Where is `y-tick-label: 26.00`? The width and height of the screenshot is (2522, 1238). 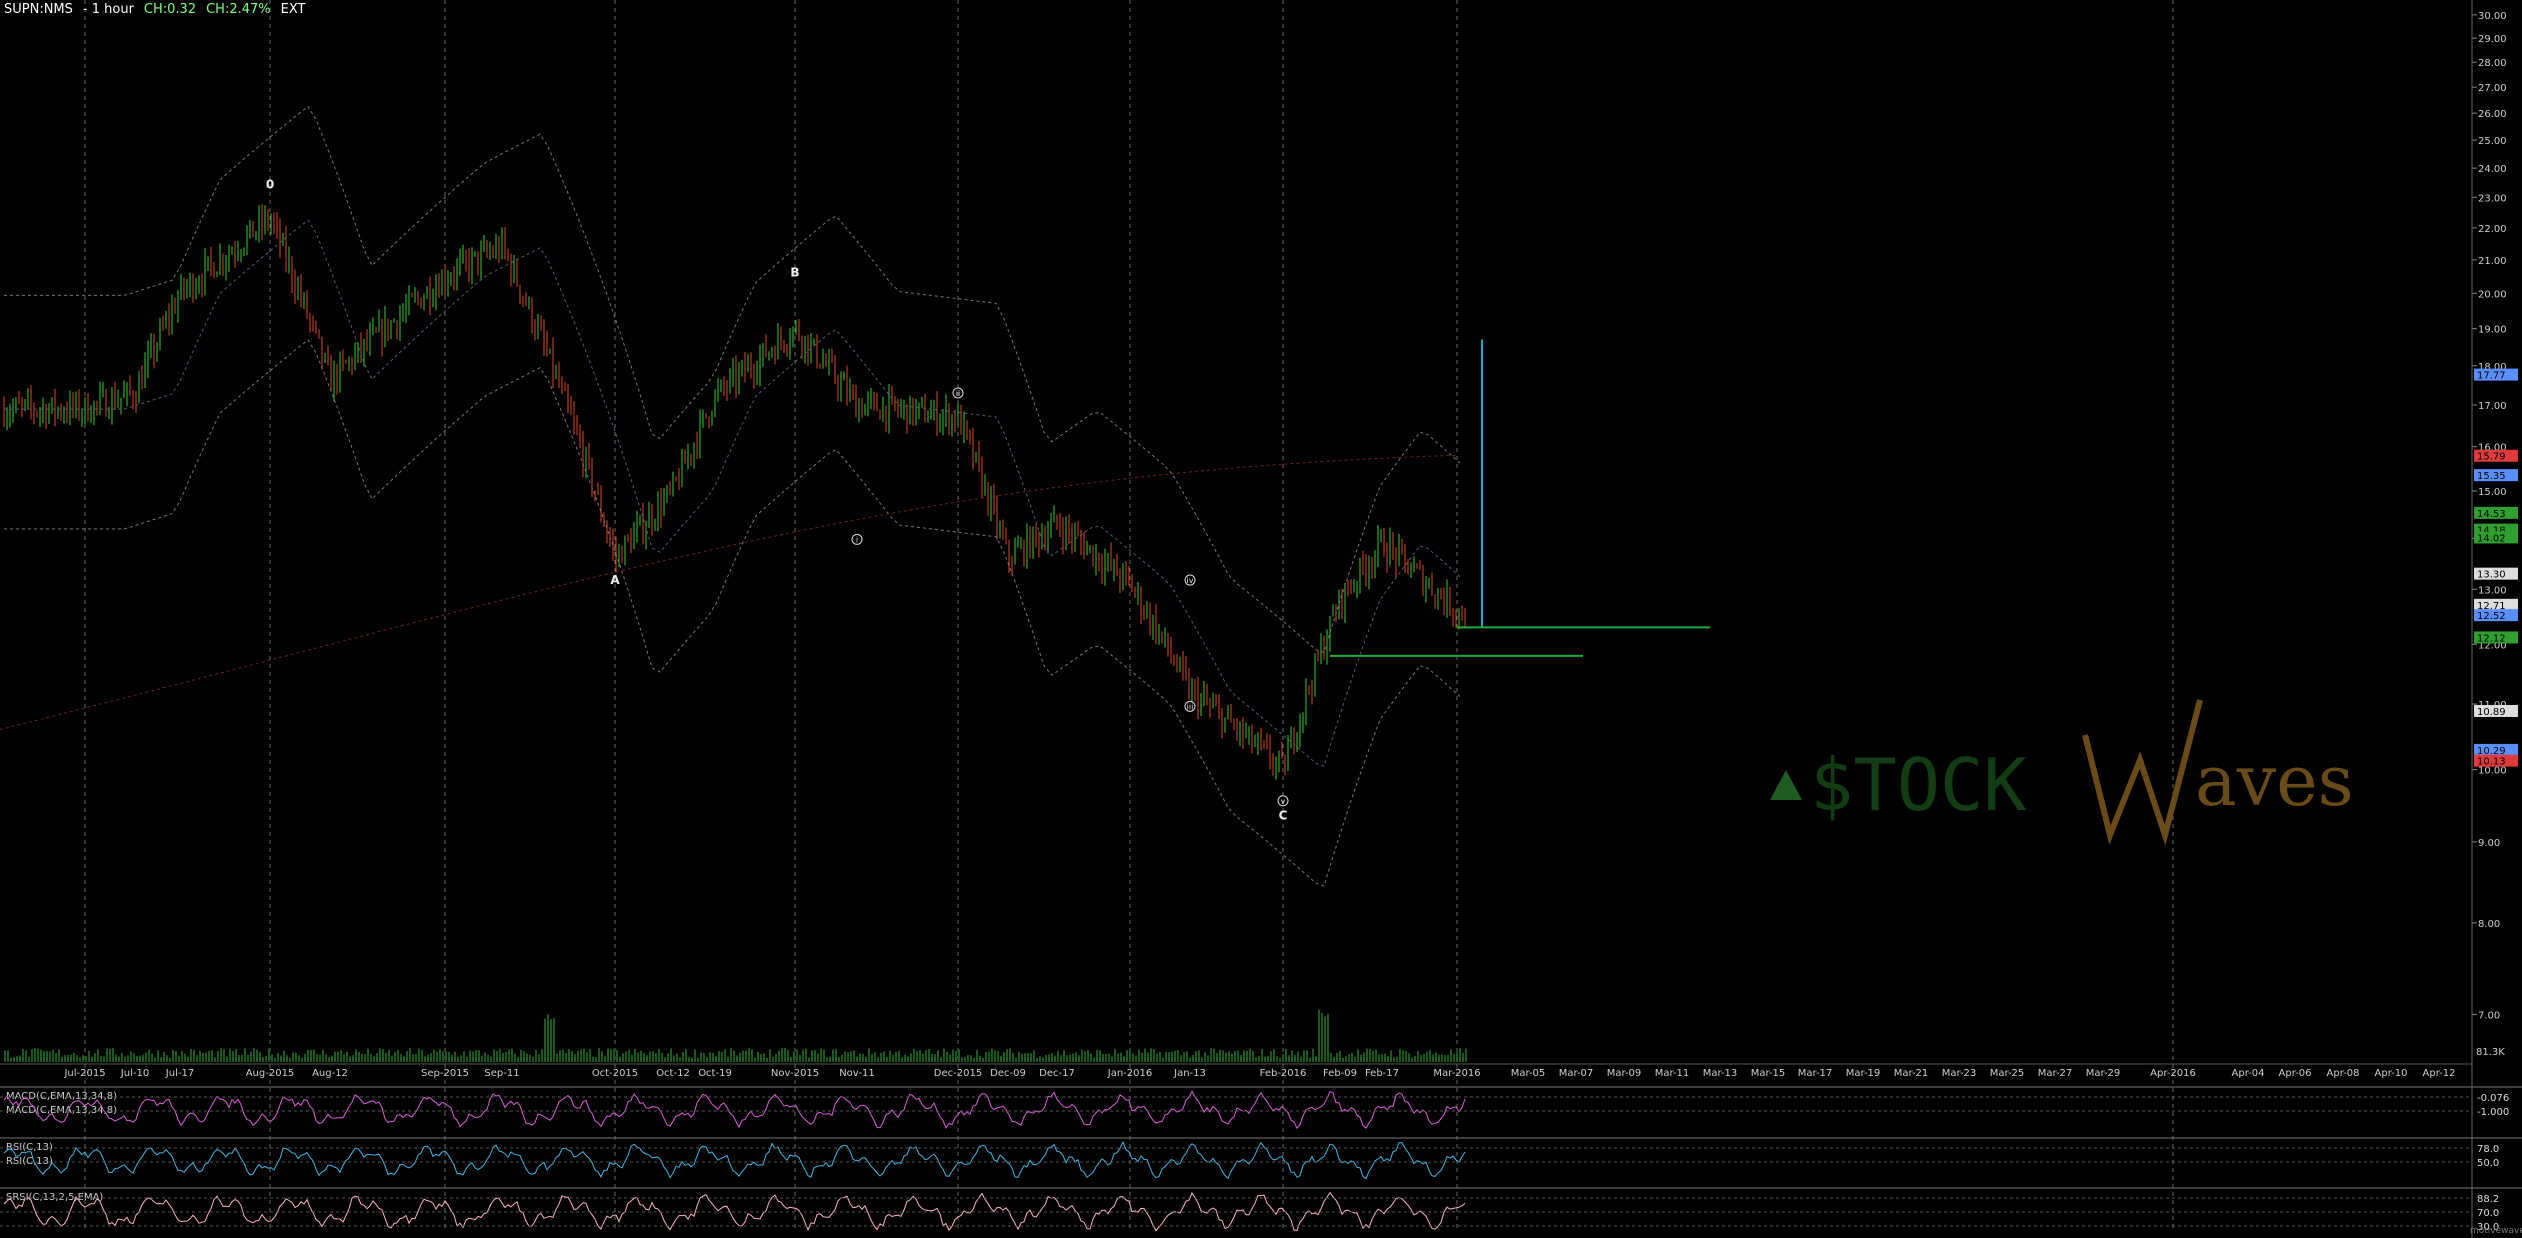 y-tick-label: 26.00 is located at coordinates (2492, 114).